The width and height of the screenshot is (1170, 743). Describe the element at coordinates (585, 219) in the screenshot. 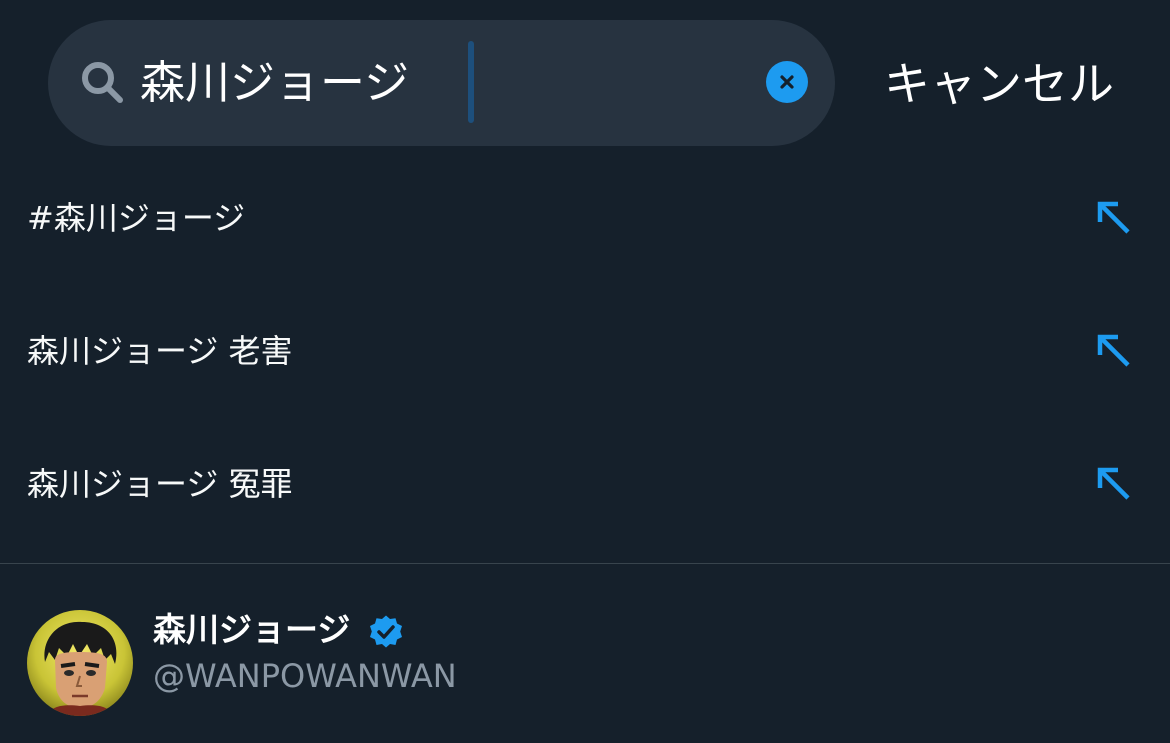

I see `suggestion-item: #森川ジョージ` at that location.